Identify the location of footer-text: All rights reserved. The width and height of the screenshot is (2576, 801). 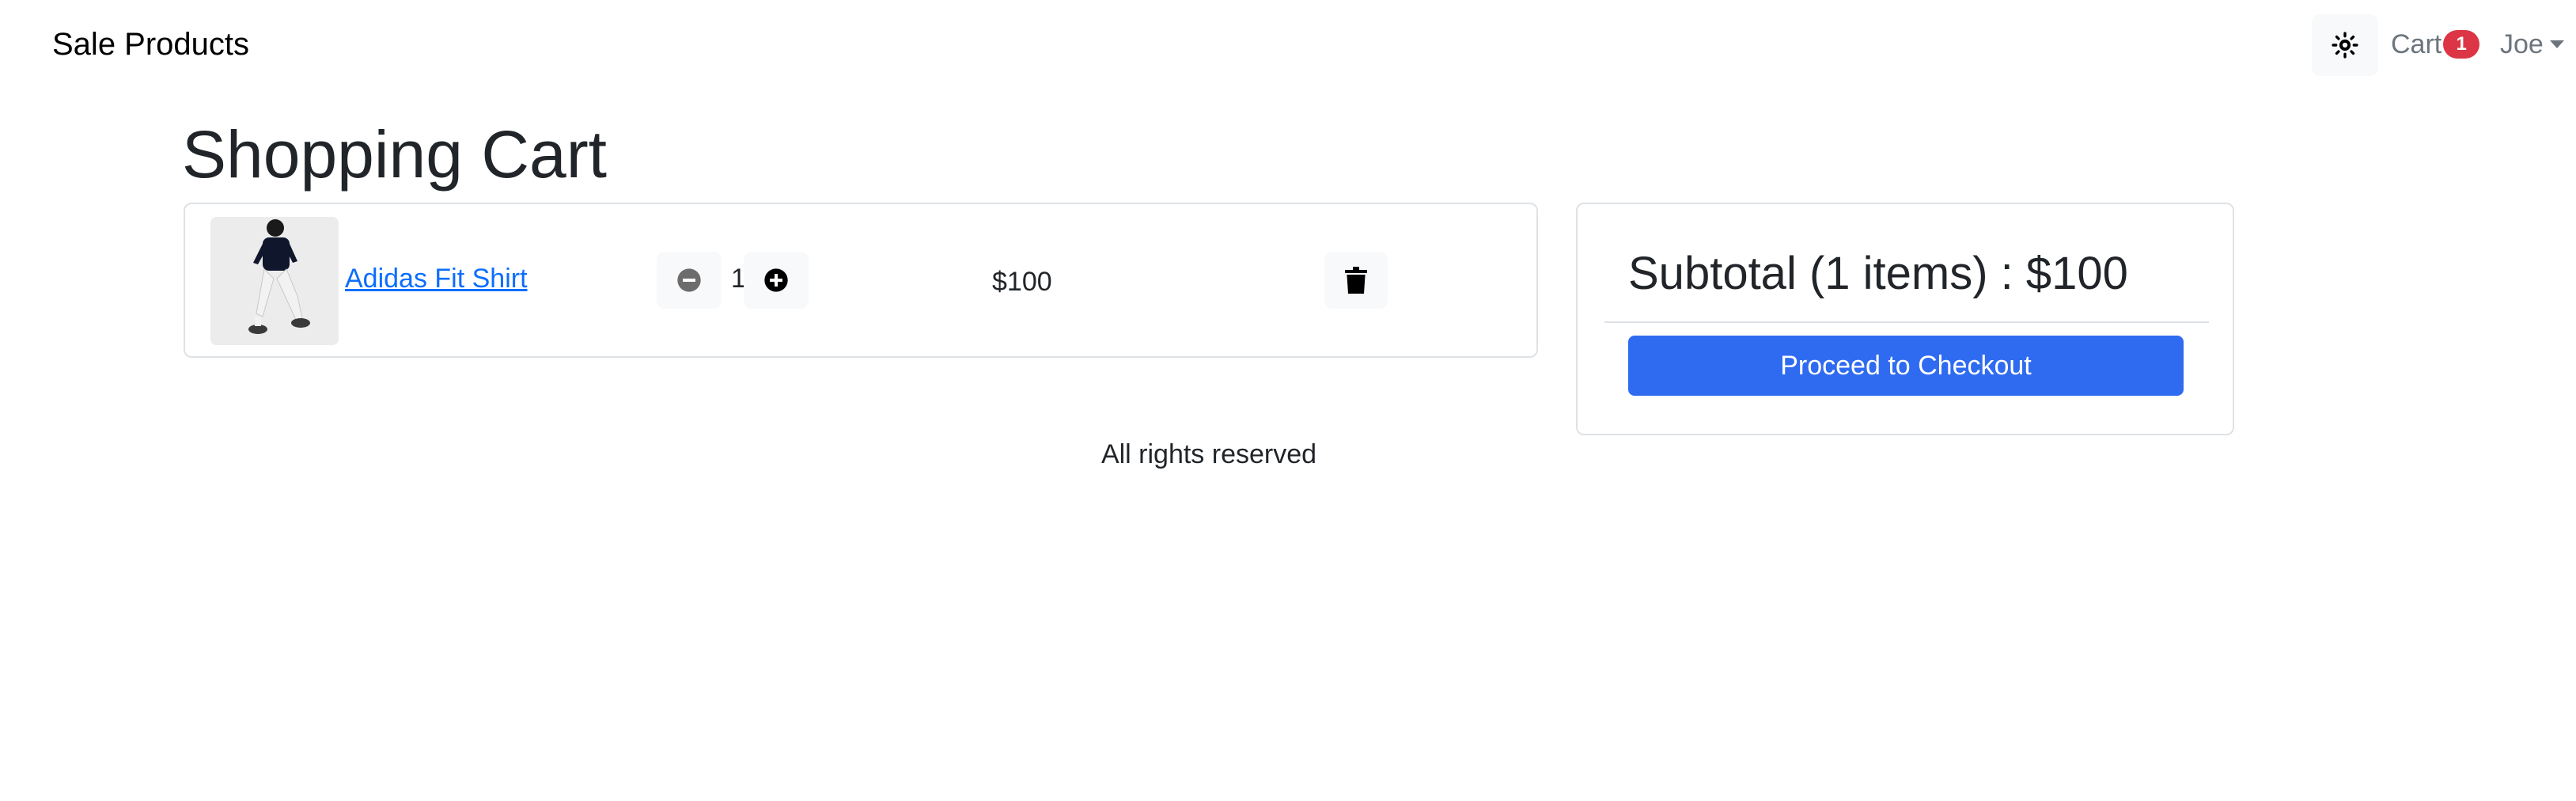
(1208, 454).